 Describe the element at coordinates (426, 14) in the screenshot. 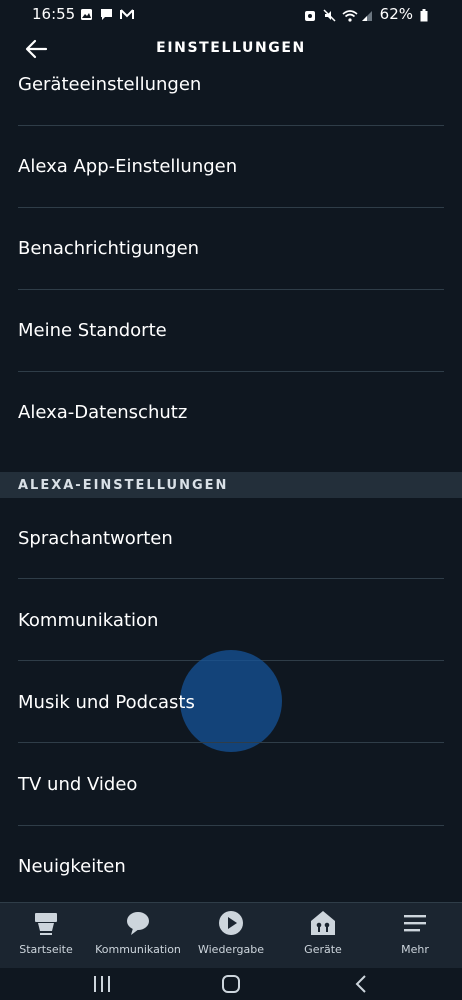

I see `battery-icon` at that location.